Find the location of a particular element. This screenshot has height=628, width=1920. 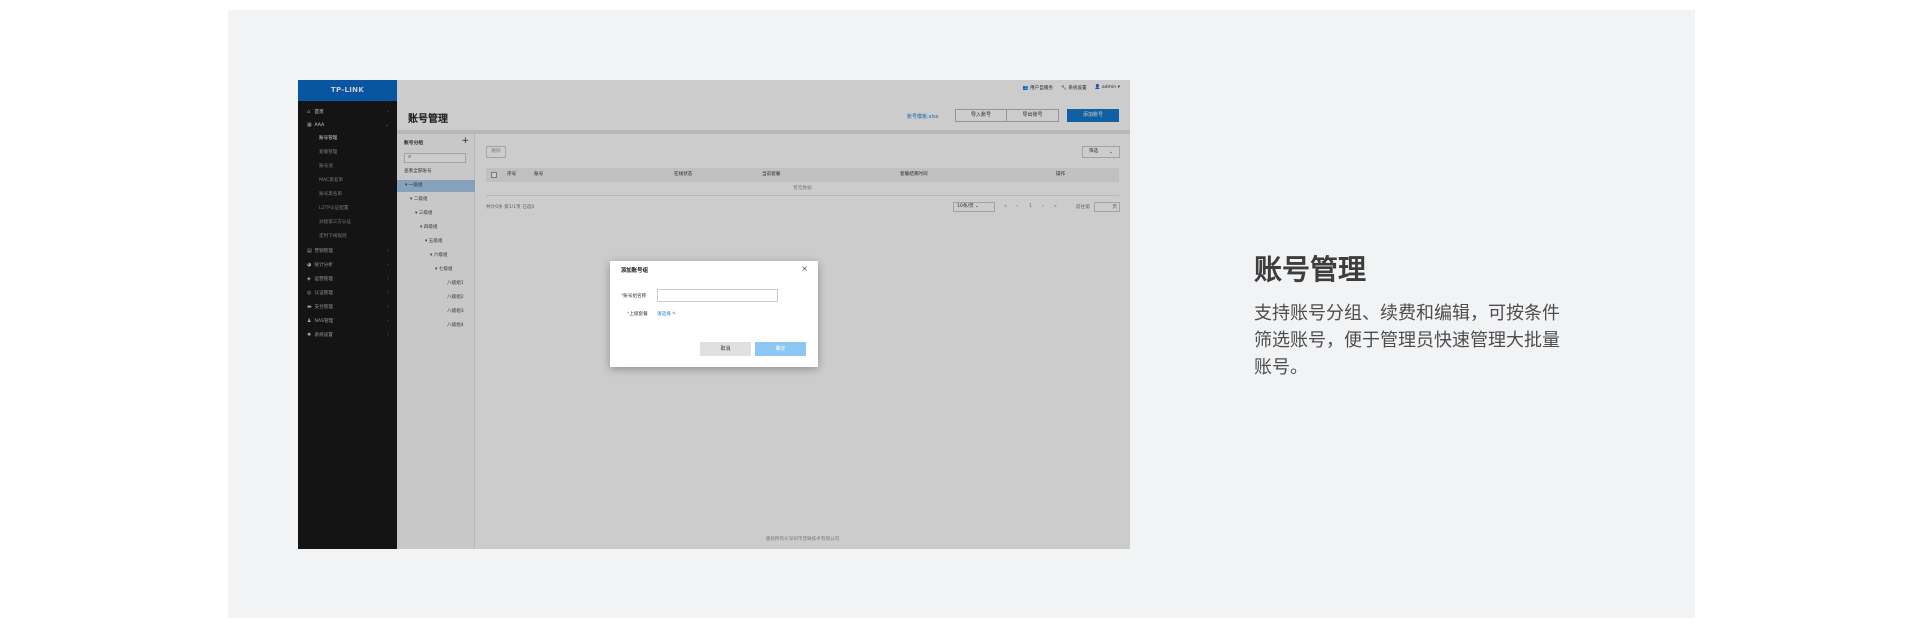

parent-package-label-text: 上级套餐 is located at coordinates (638, 314).